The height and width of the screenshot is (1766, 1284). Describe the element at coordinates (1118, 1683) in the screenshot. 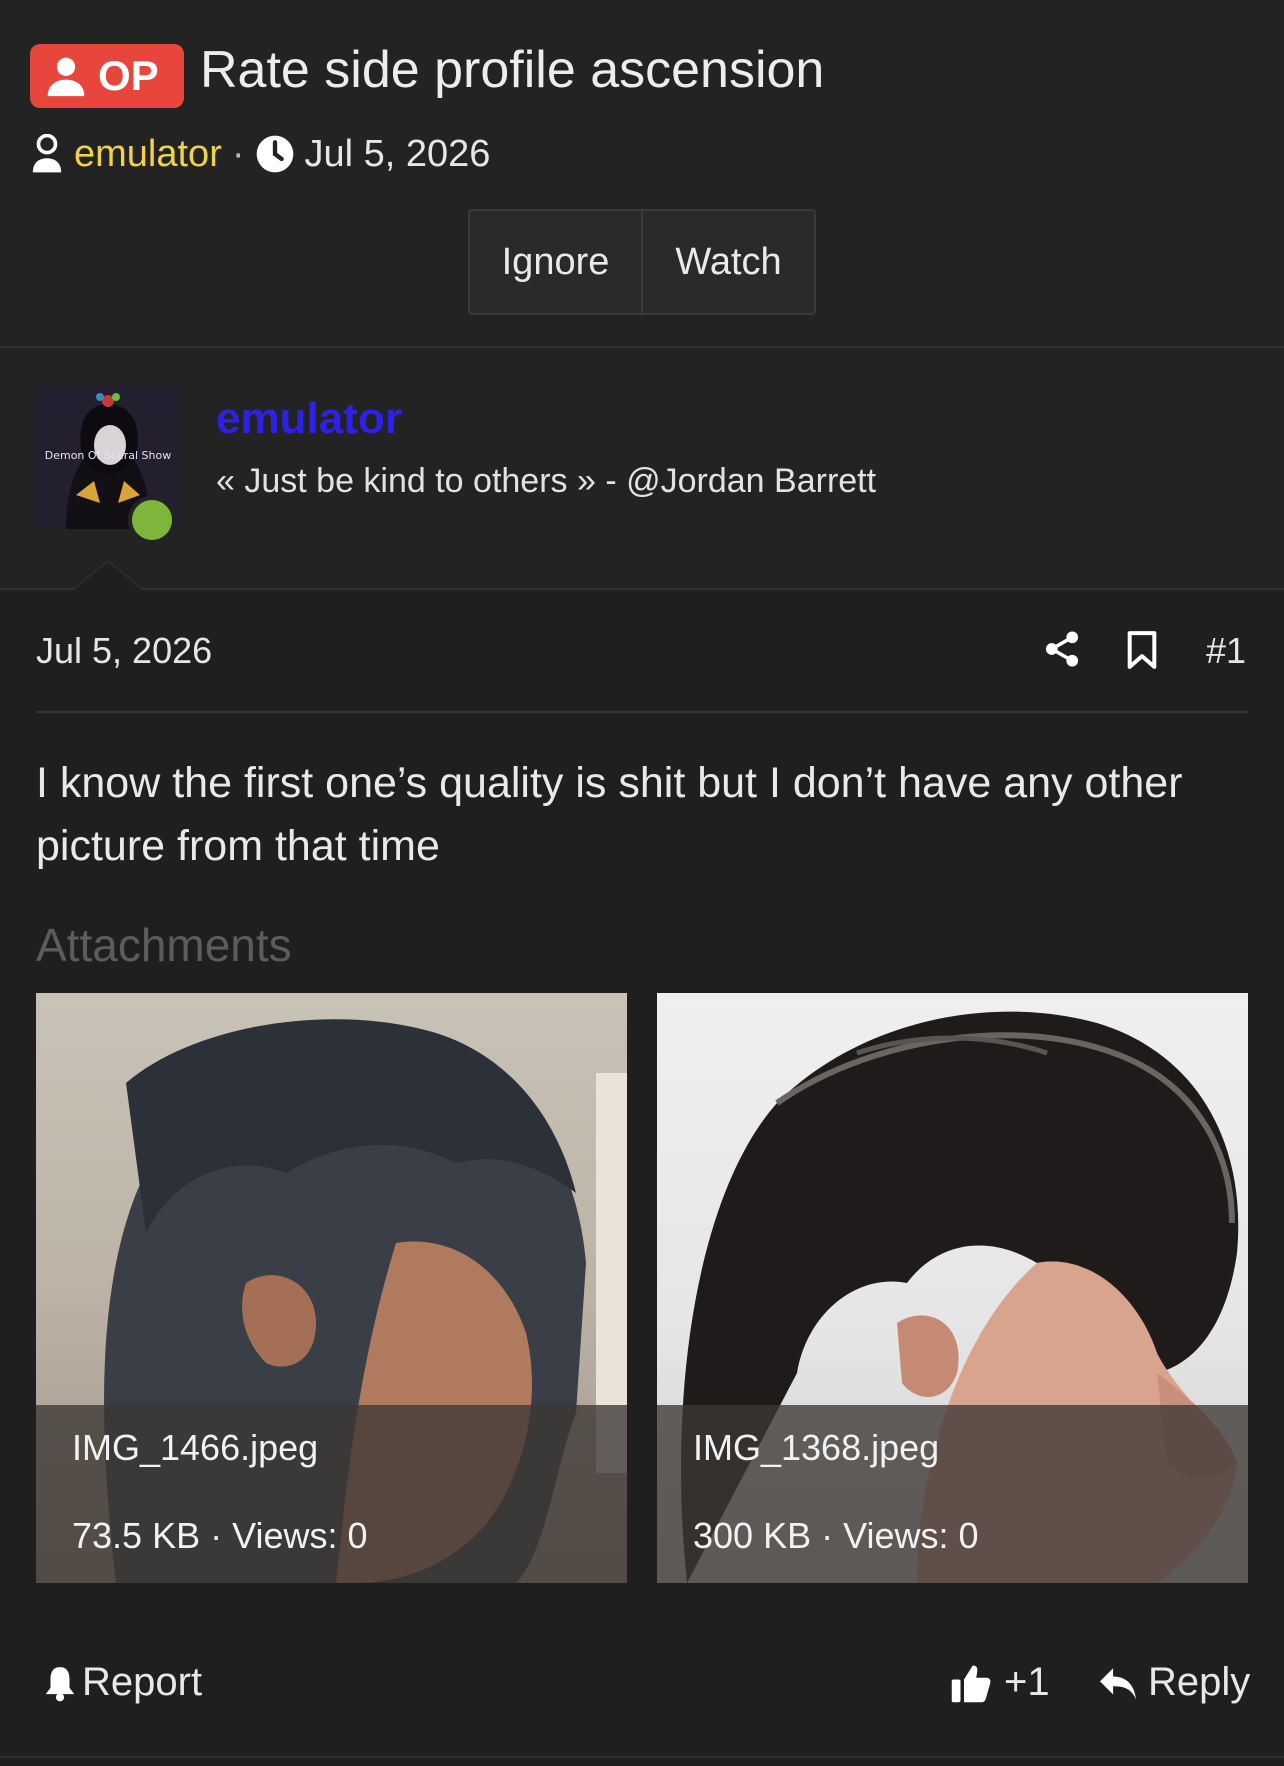

I see `reply-icon` at that location.